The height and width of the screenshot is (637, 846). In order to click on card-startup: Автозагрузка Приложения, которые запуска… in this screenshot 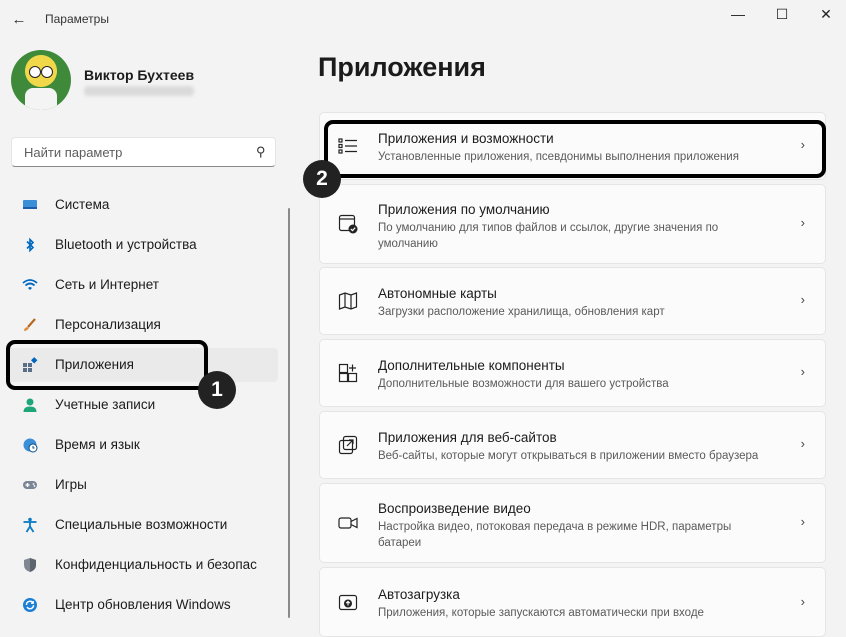, I will do `click(572, 602)`.